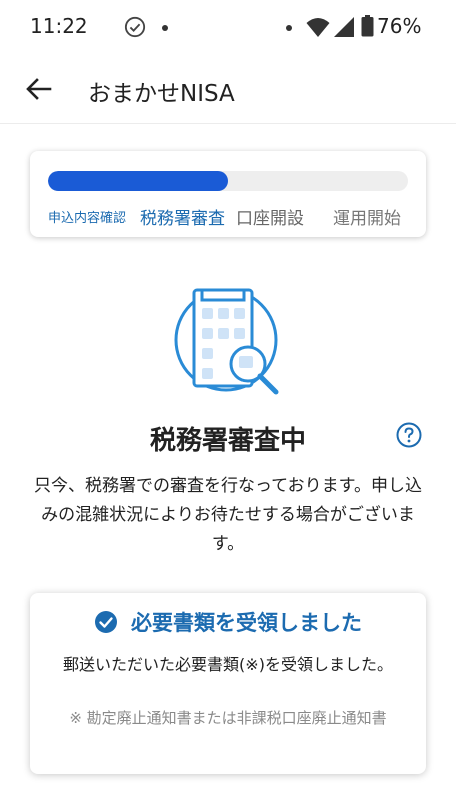 The image size is (456, 800). Describe the element at coordinates (399, 26) in the screenshot. I see `battery-percent: 76%` at that location.